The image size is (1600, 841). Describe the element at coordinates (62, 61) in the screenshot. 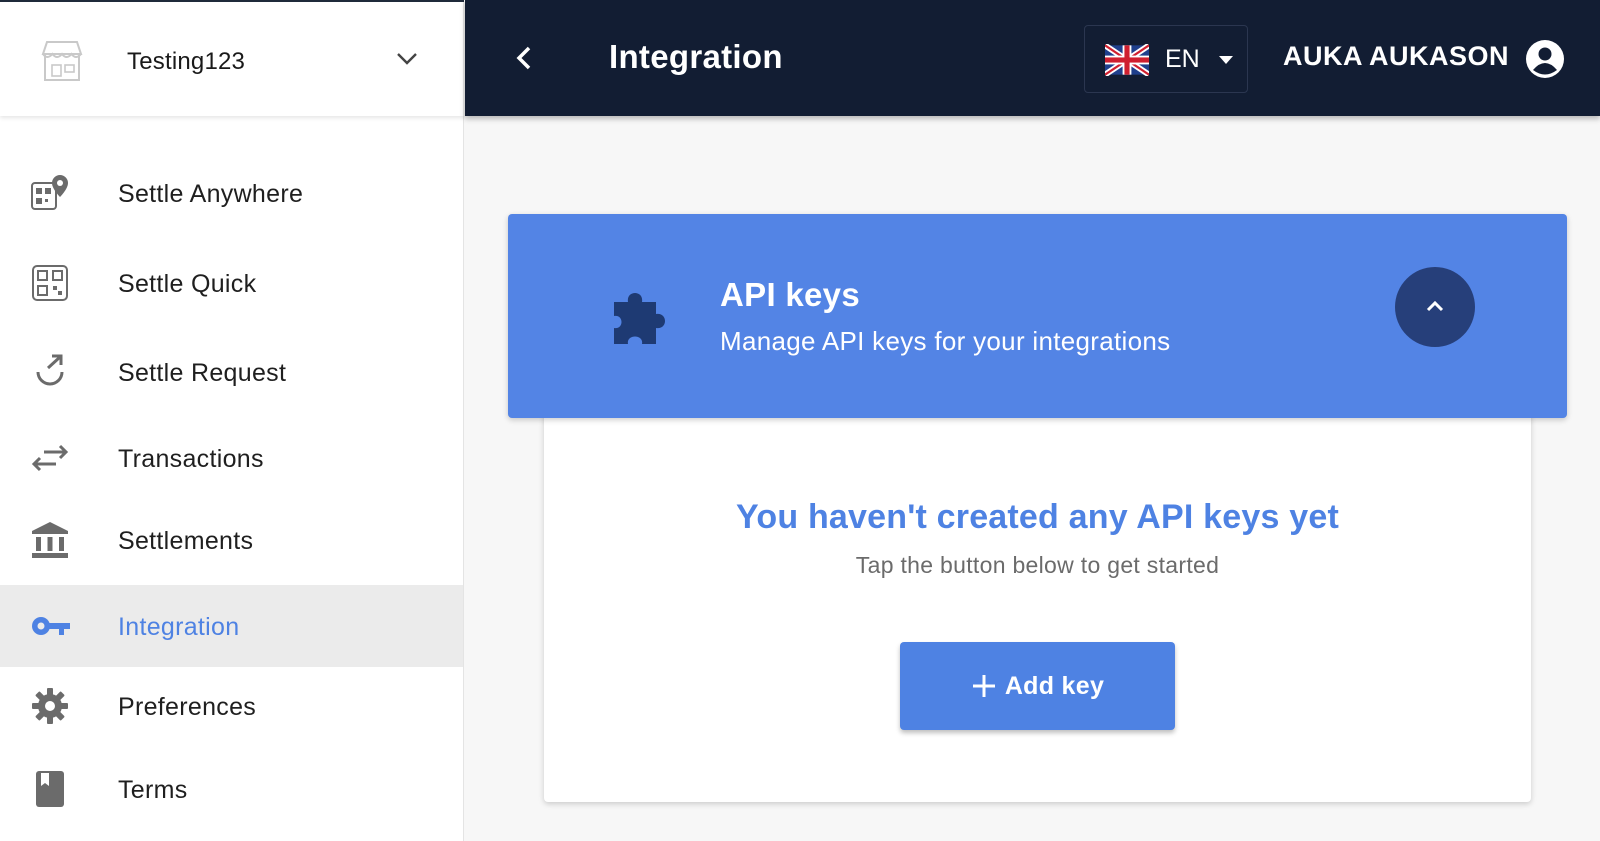

I see `storefront-icon` at that location.